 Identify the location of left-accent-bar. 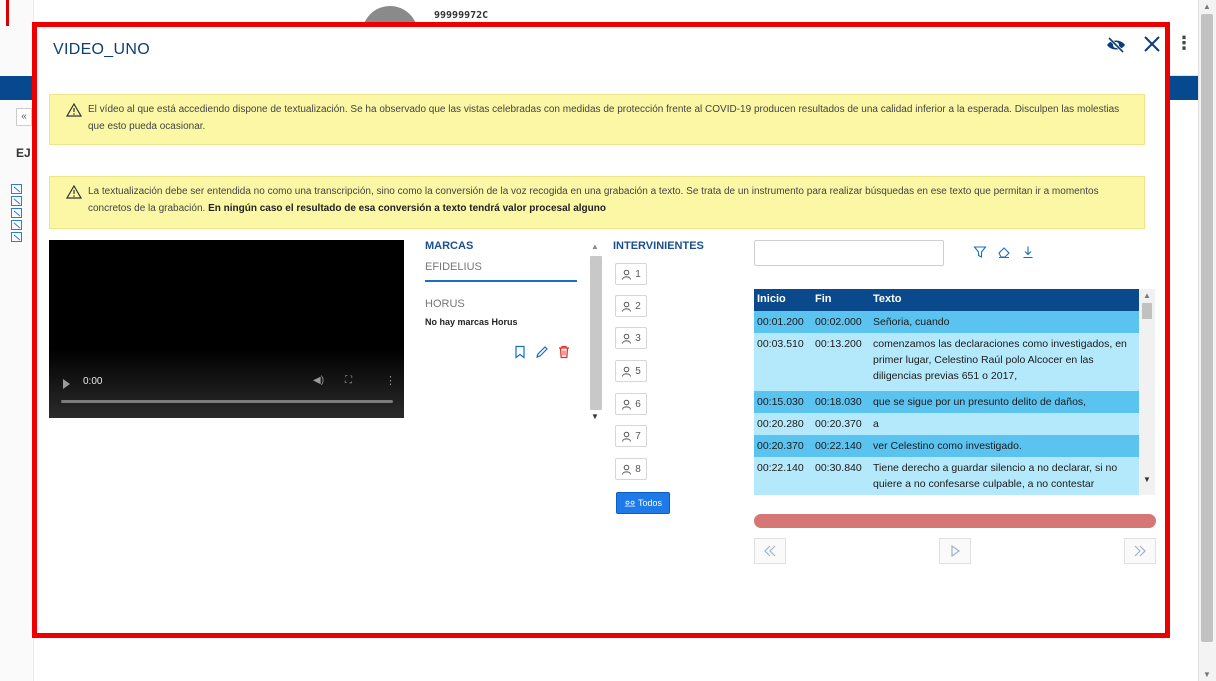
(7, 13).